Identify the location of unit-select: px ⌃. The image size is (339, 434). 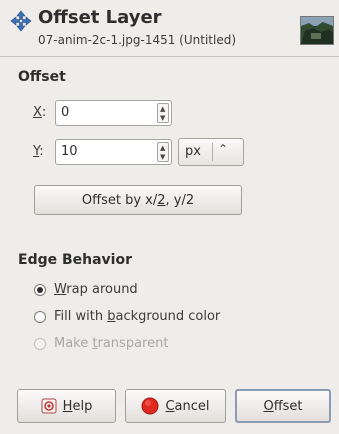
(211, 152).